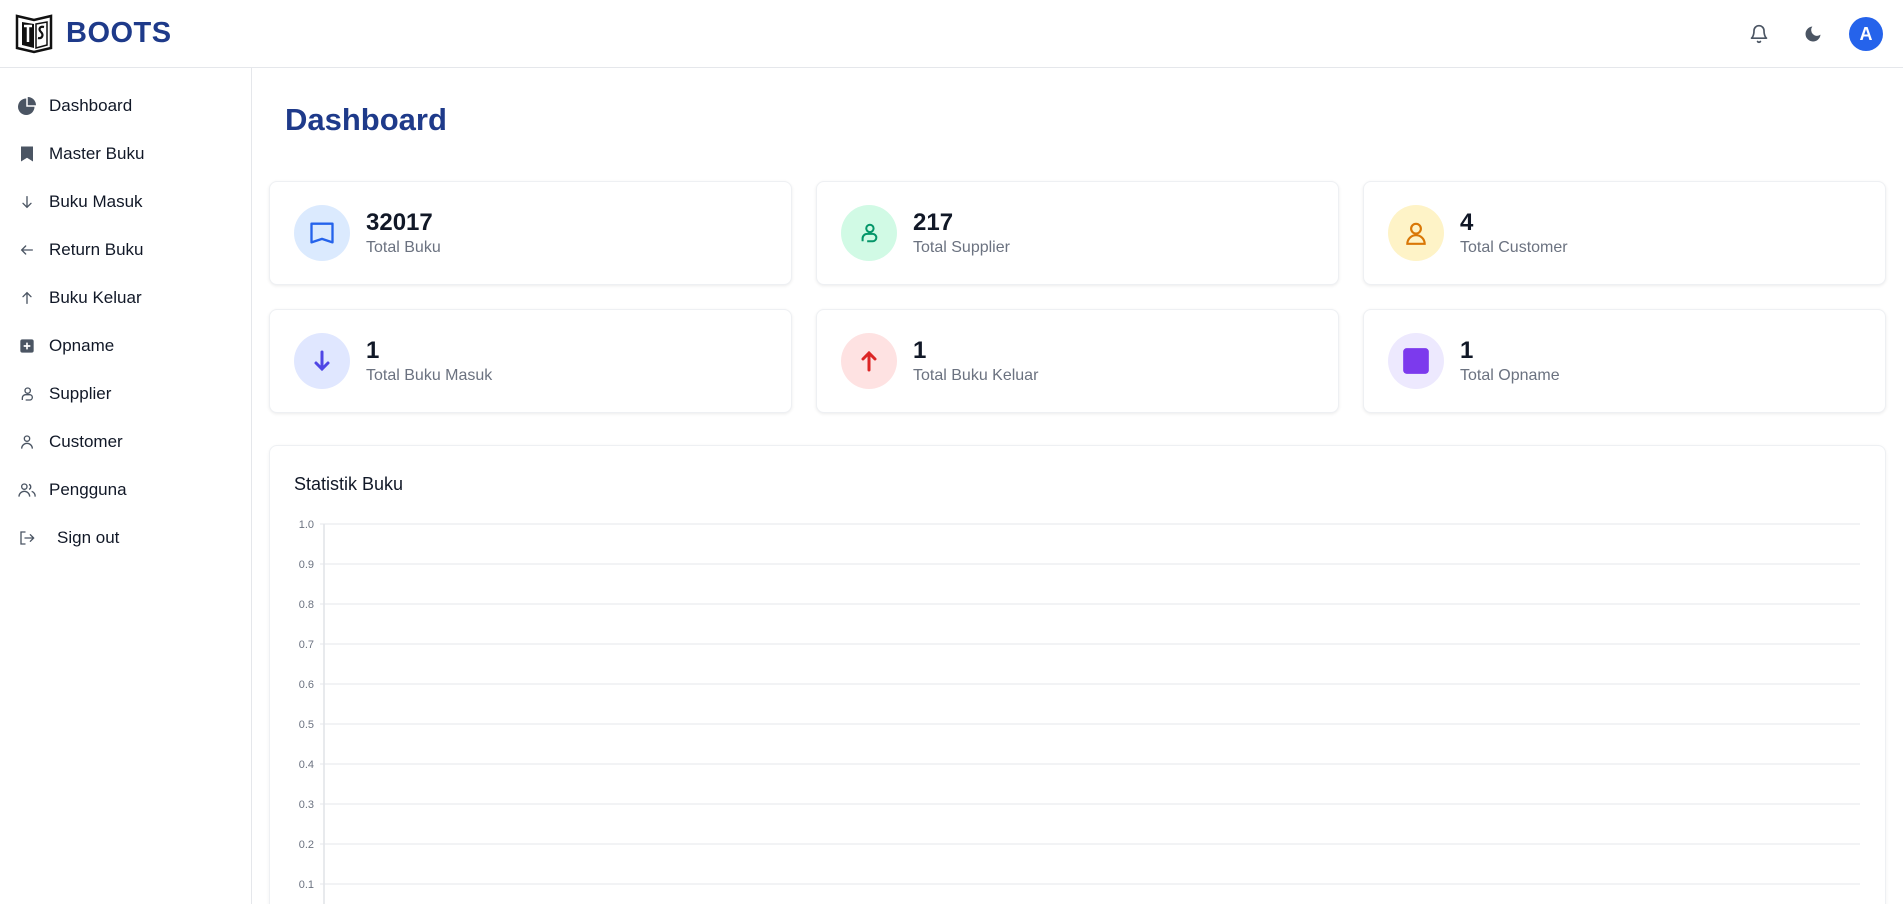 This screenshot has width=1903, height=904. What do you see at coordinates (306, 725) in the screenshot?
I see `y-tick-label: 0.5` at bounding box center [306, 725].